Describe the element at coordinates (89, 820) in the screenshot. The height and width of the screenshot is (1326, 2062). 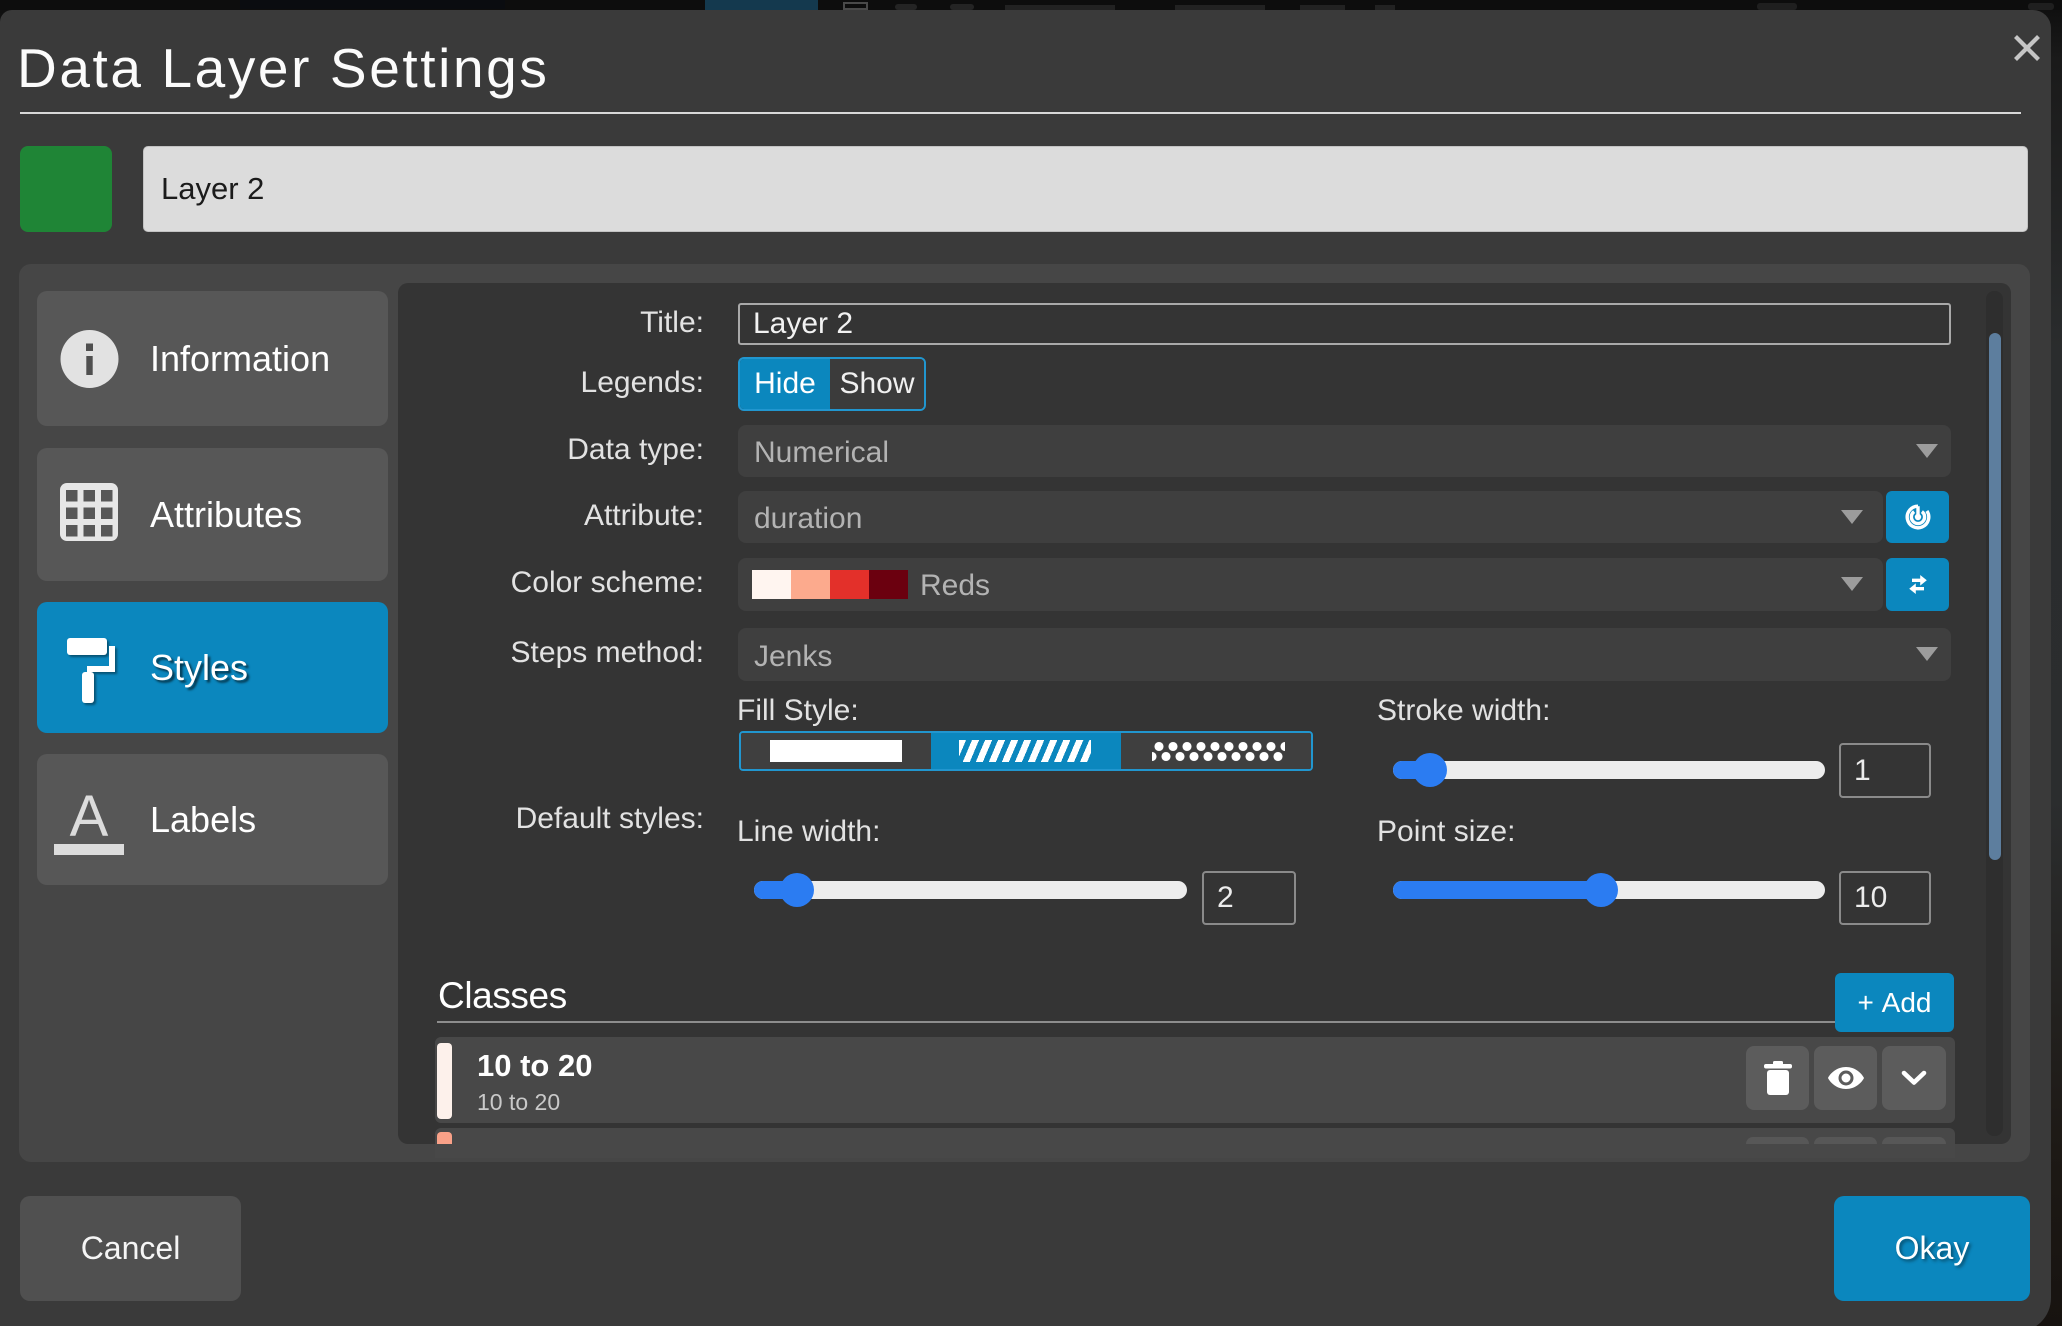
I see `svg-text: A` at that location.